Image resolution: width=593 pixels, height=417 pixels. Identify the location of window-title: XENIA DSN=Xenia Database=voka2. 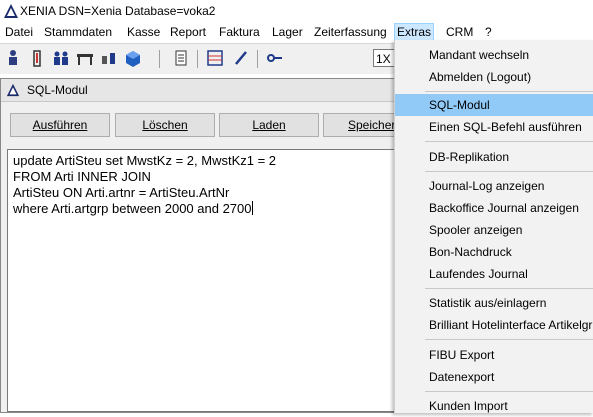
(118, 11).